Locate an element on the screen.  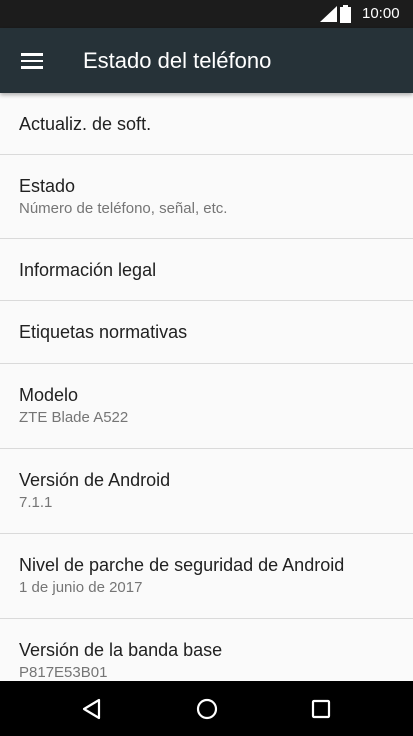
recents-icon is located at coordinates (321, 709).